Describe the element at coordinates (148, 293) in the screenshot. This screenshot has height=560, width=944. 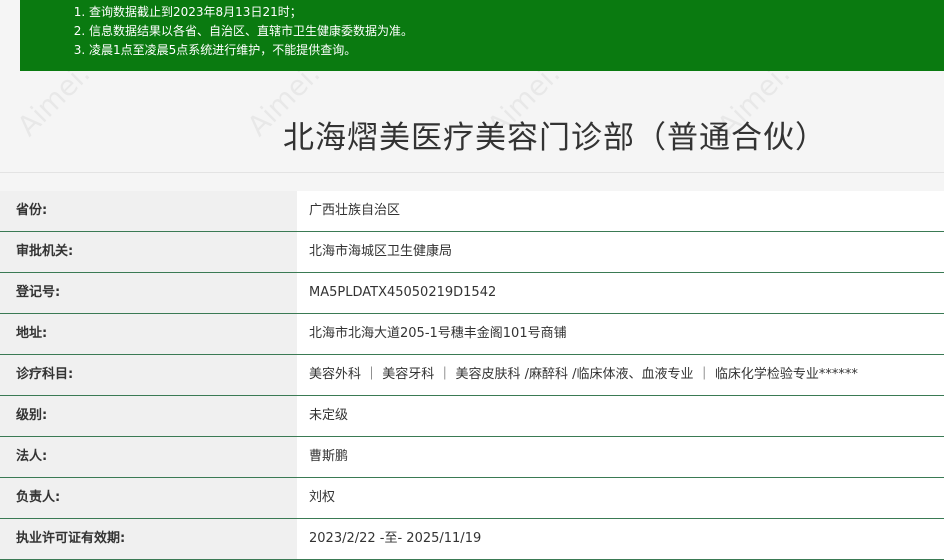
I see `field-label: 登记号:` at that location.